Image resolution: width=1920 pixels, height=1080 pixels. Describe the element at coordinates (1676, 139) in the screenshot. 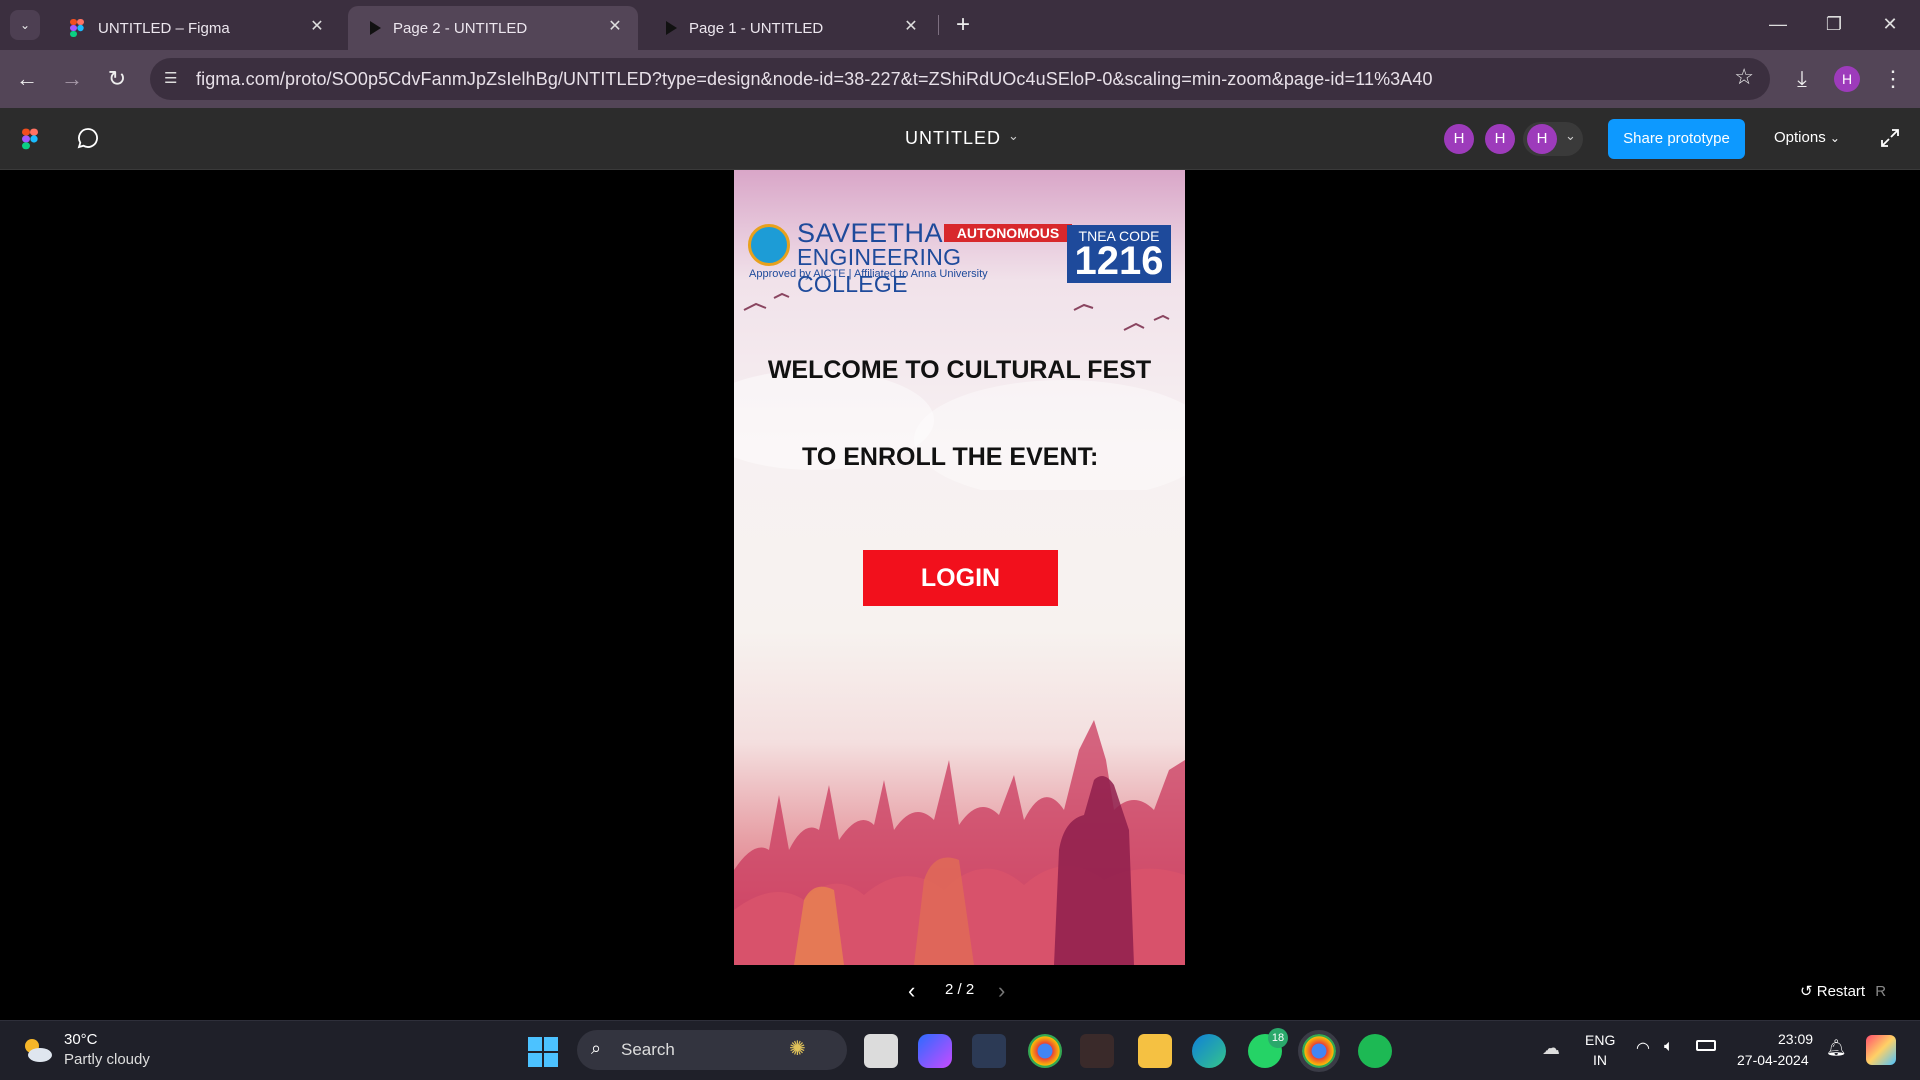

I see `share-prototype-button: Share prototype` at that location.